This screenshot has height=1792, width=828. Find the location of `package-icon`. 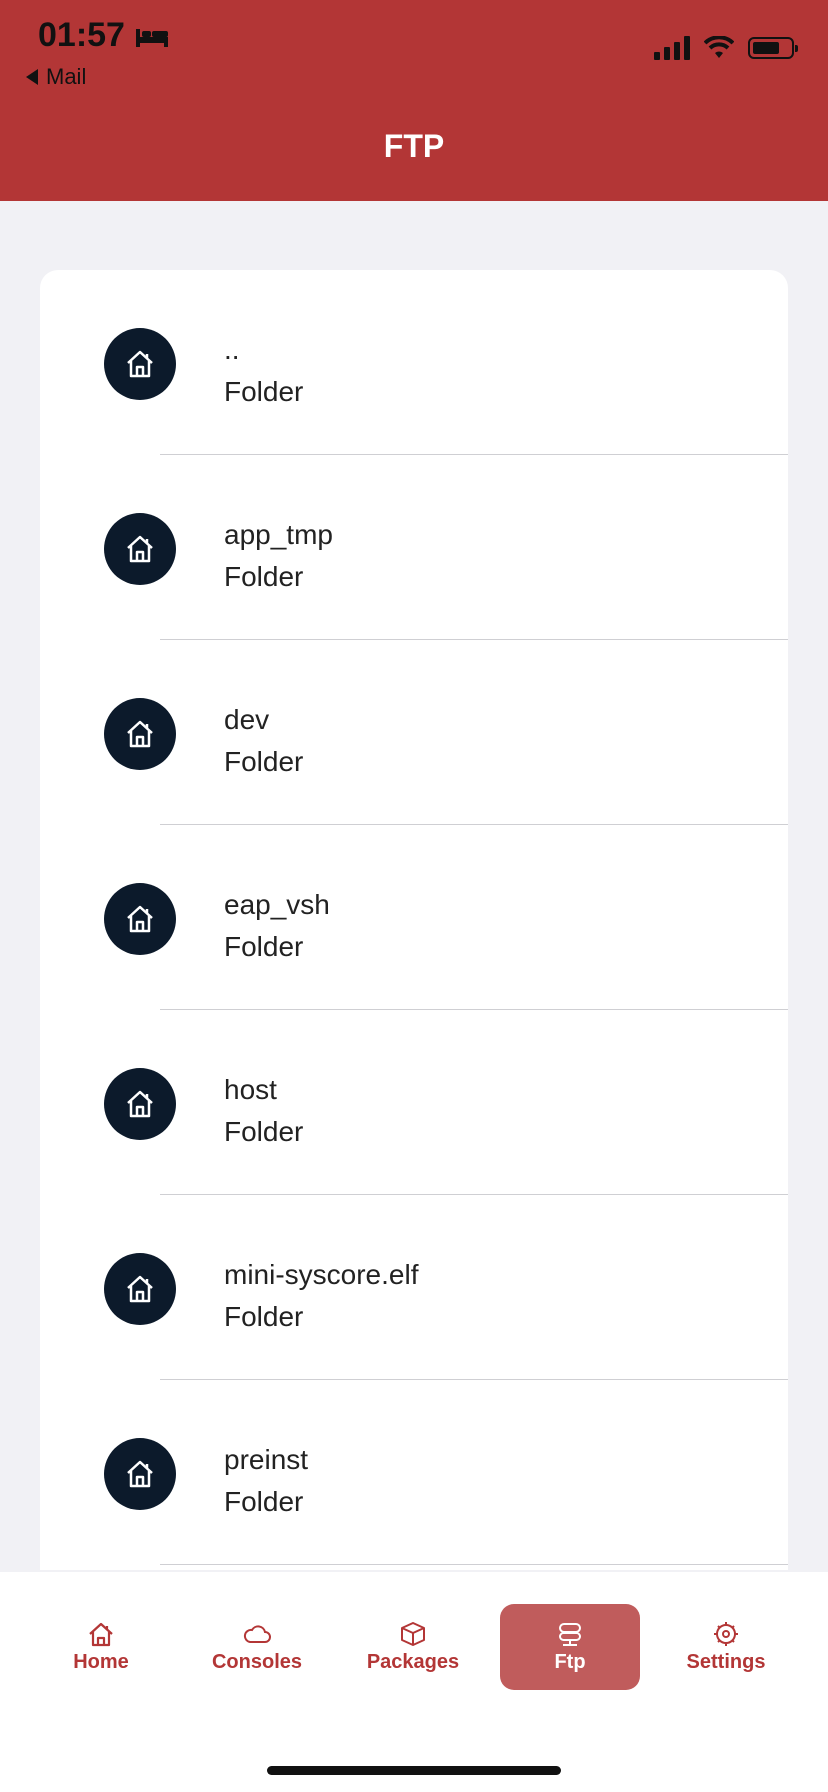

package-icon is located at coordinates (413, 1633).